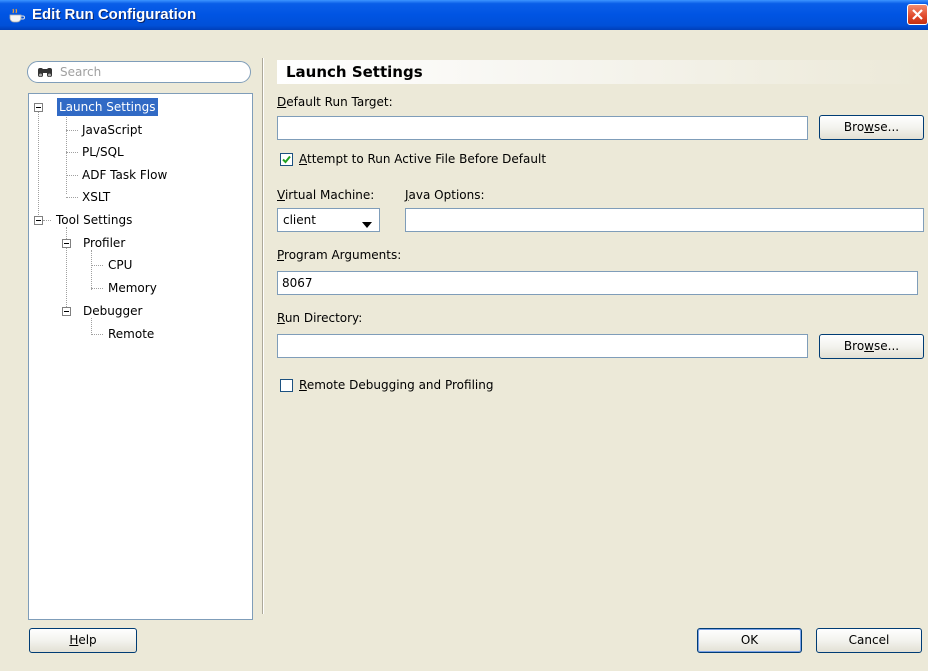 The height and width of the screenshot is (671, 928). I want to click on remote-debugging-checkbox, so click(286, 385).